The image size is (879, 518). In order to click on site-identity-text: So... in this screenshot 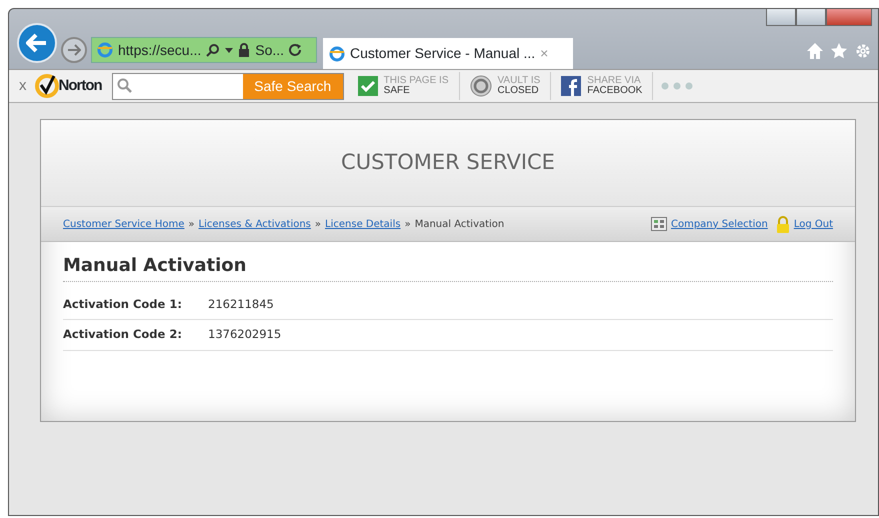, I will do `click(269, 50)`.